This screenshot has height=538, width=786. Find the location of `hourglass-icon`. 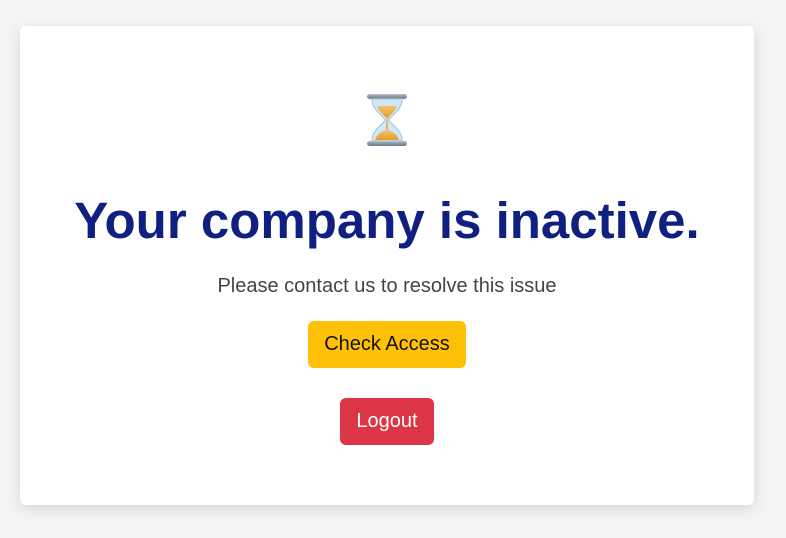

hourglass-icon is located at coordinates (387, 120).